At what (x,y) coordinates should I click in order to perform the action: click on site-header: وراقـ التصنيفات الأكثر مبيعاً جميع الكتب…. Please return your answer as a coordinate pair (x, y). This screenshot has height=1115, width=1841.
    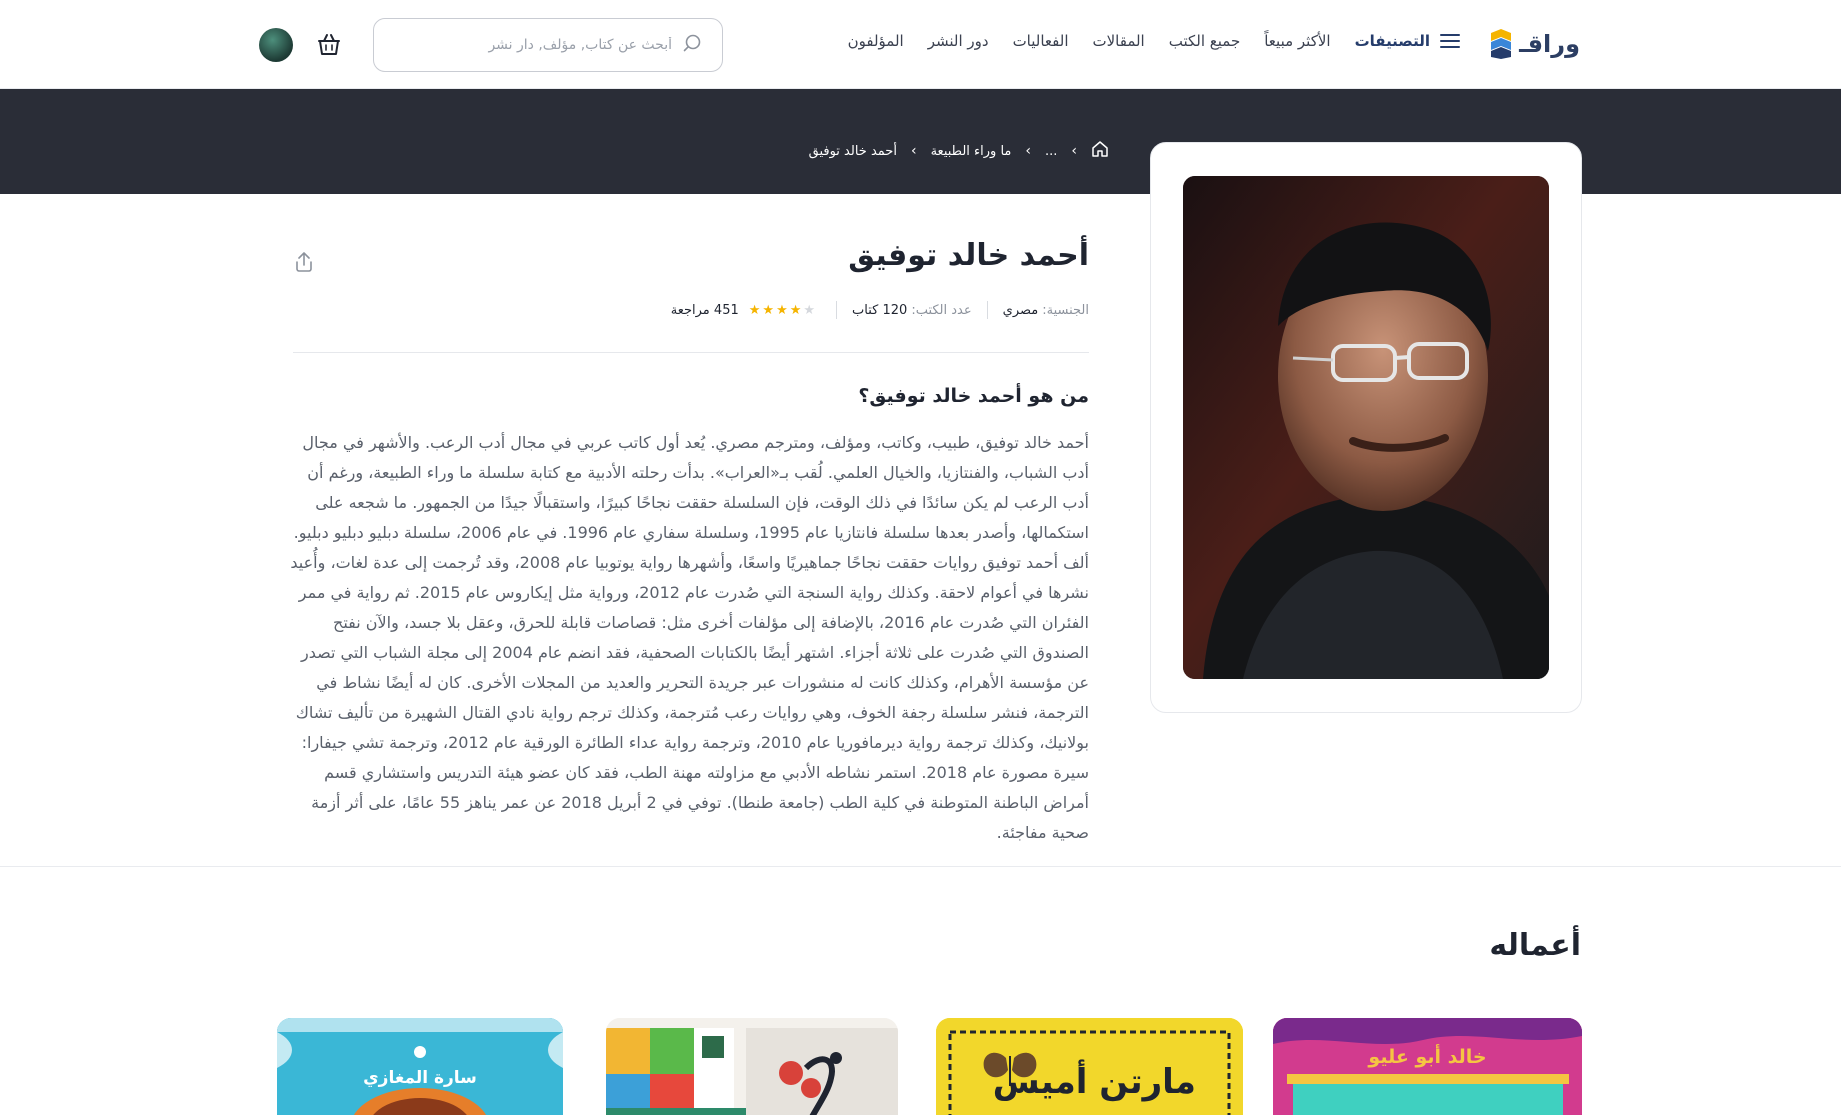
    Looking at the image, I should click on (920, 44).